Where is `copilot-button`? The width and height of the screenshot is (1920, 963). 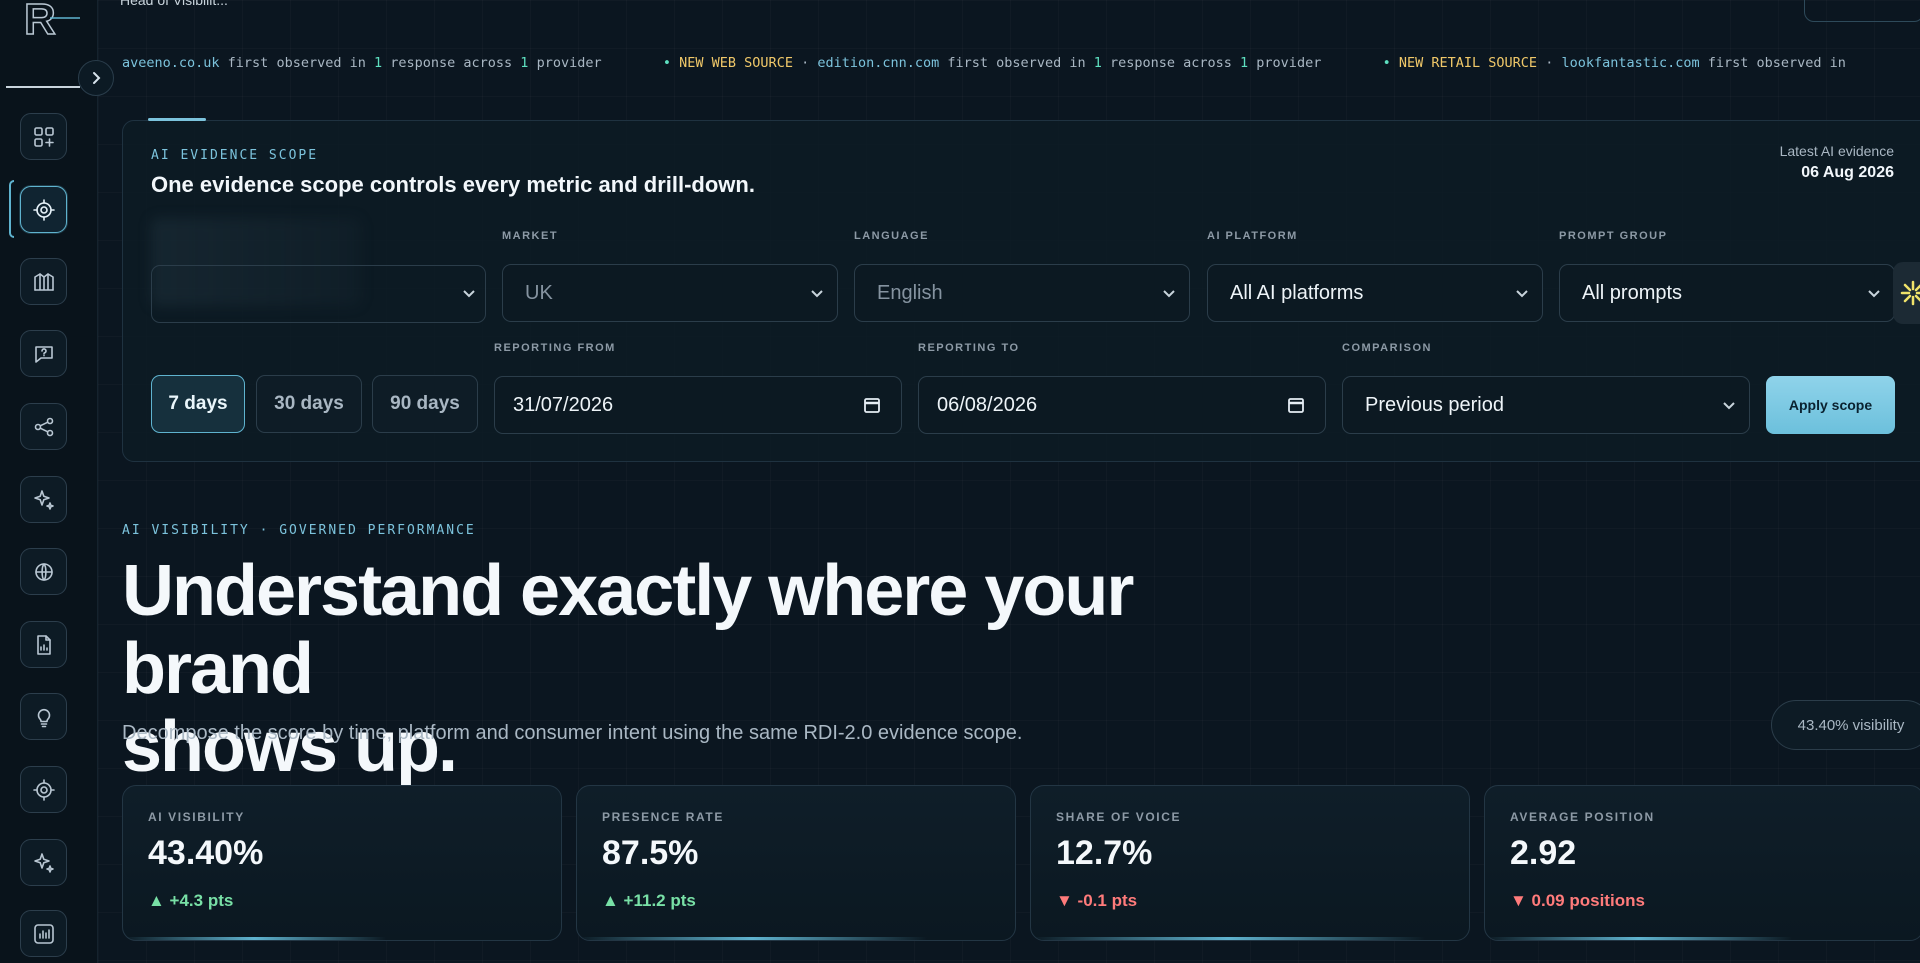 copilot-button is located at coordinates (1862, 11).